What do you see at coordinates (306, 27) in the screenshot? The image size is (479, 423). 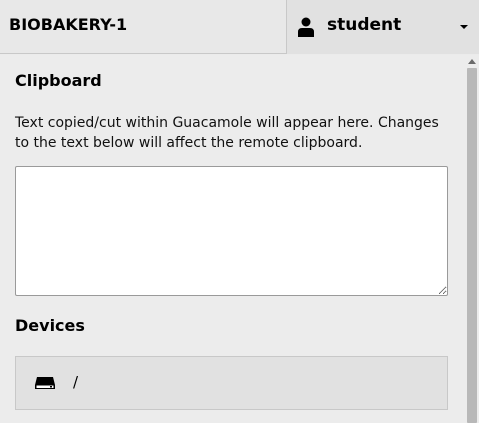 I see `user-icon` at bounding box center [306, 27].